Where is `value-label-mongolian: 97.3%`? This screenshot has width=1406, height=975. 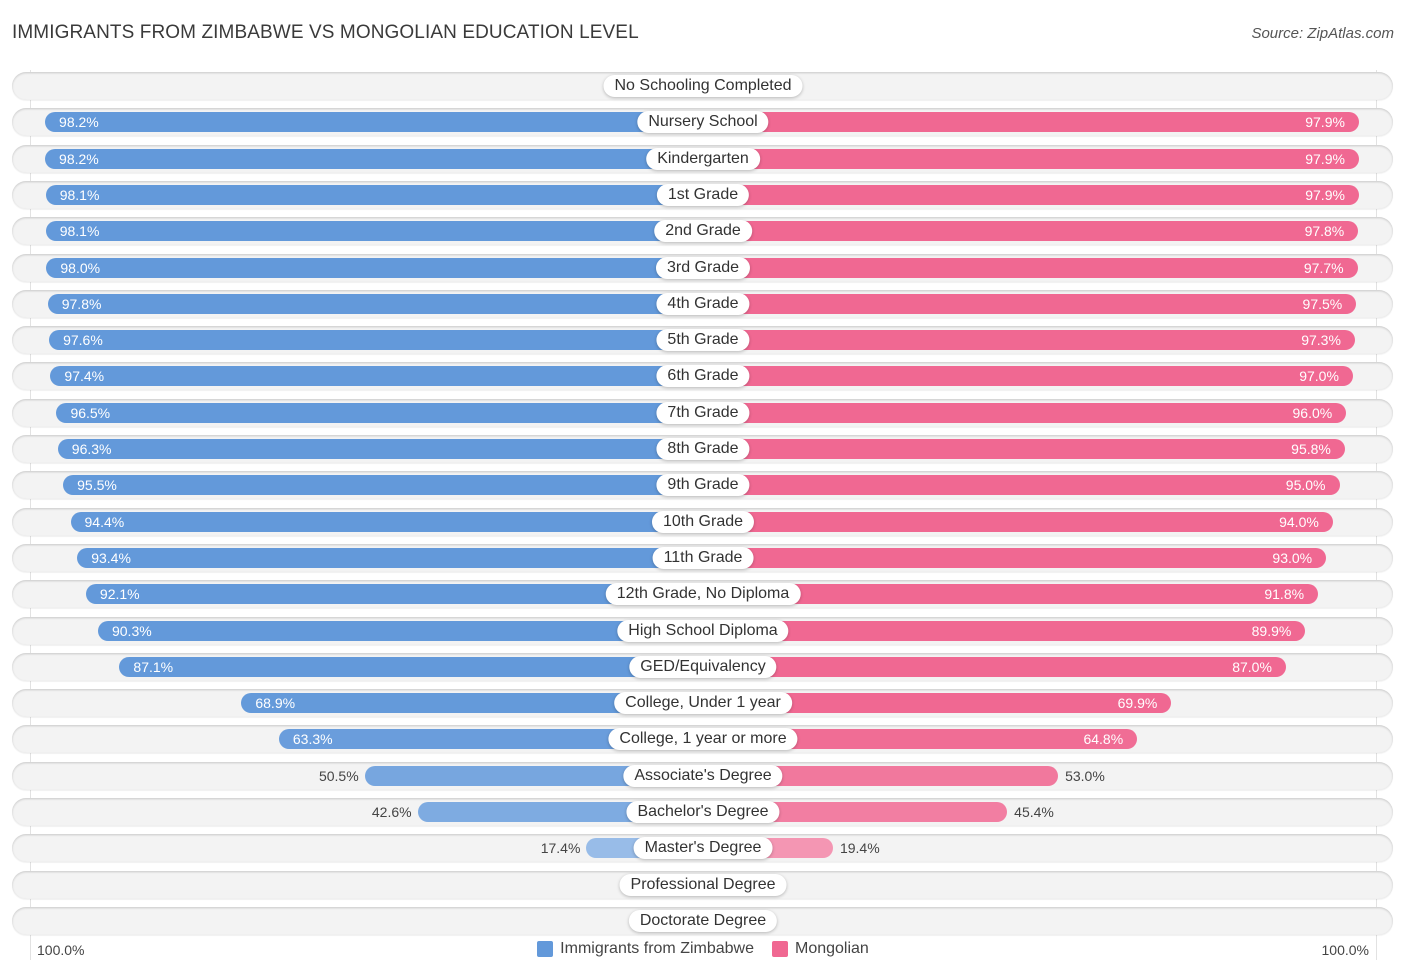 value-label-mongolian: 97.3% is located at coordinates (1321, 340).